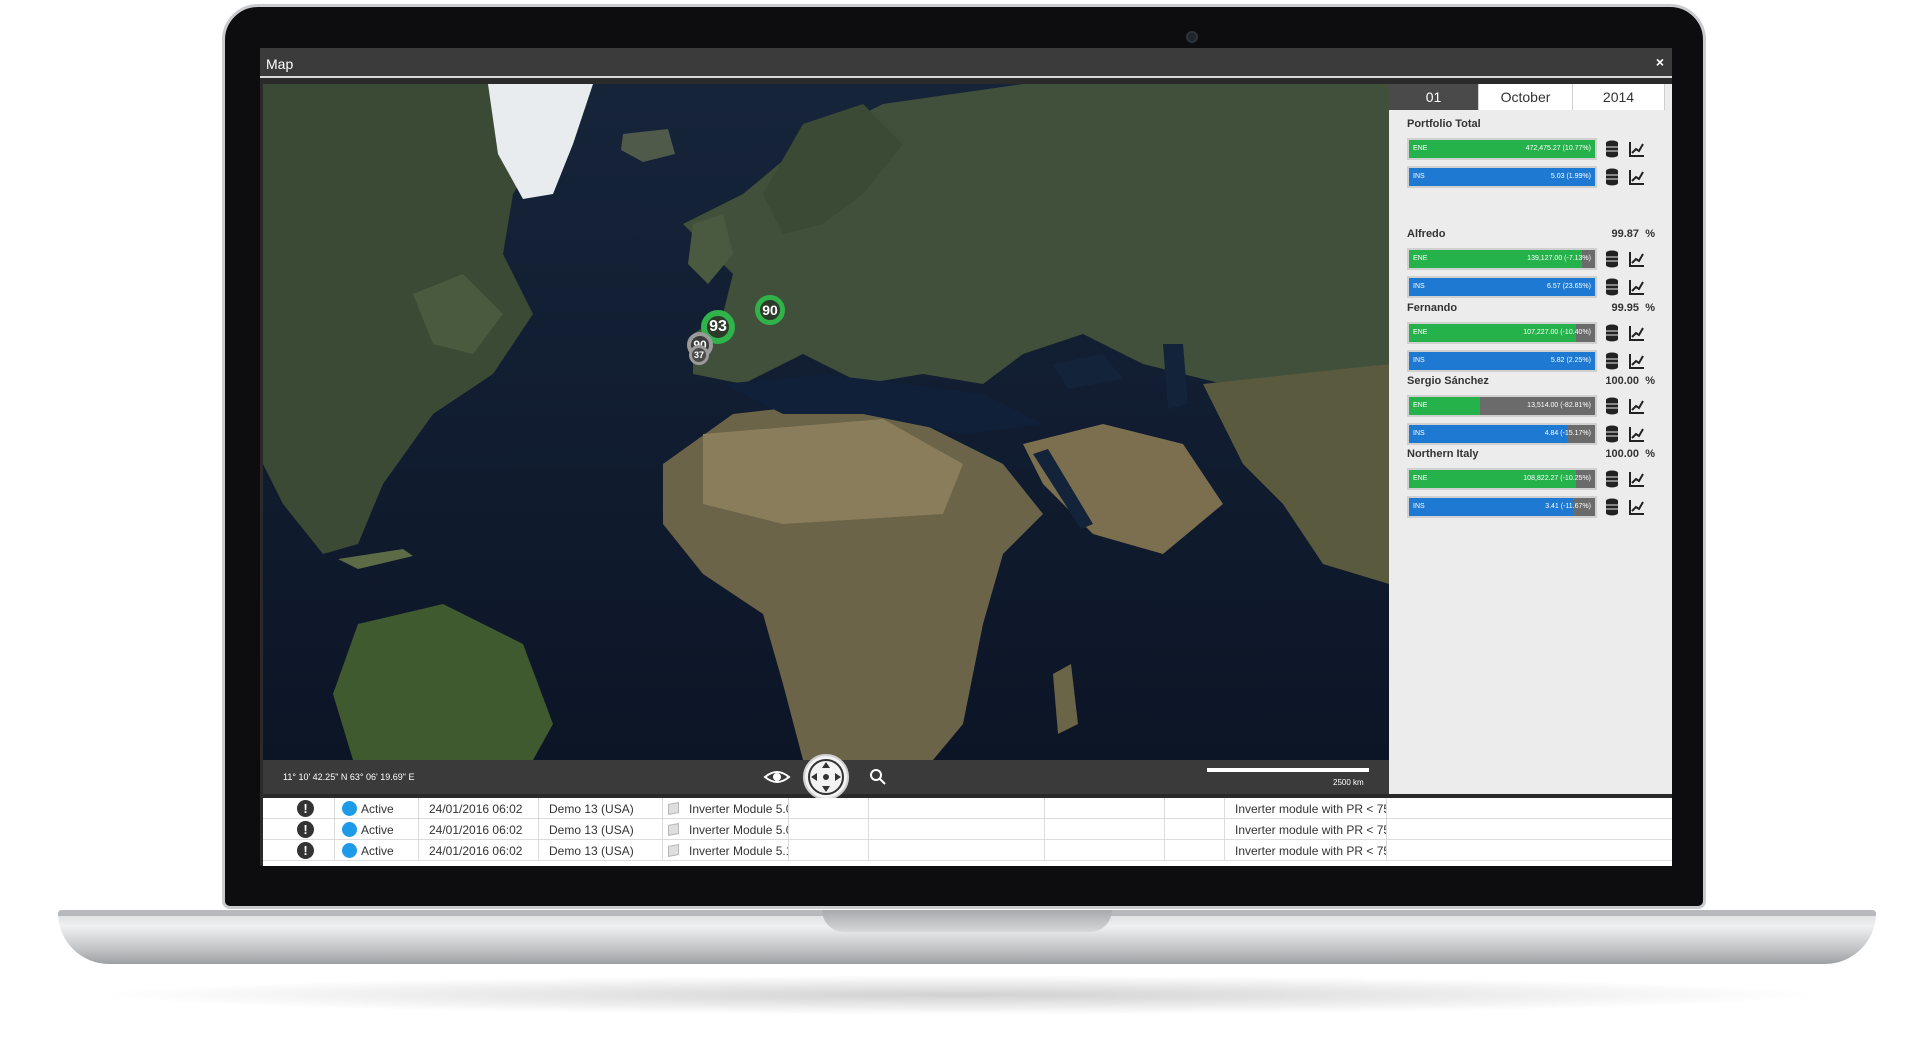  What do you see at coordinates (878, 777) in the screenshot?
I see `magnifier-icon` at bounding box center [878, 777].